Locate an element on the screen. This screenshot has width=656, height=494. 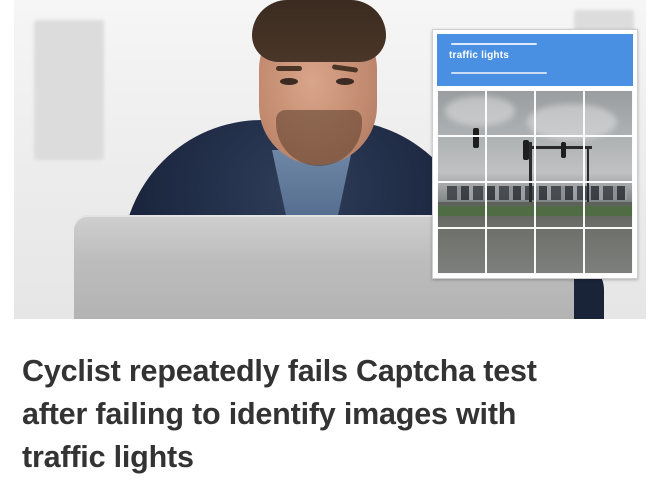
signal-pole is located at coordinates (530, 172).